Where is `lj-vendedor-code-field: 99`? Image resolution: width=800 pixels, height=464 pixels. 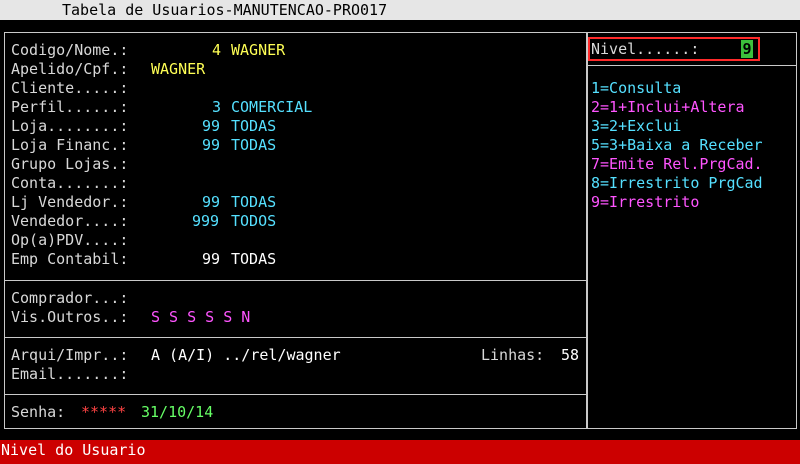 lj-vendedor-code-field: 99 is located at coordinates (211, 202).